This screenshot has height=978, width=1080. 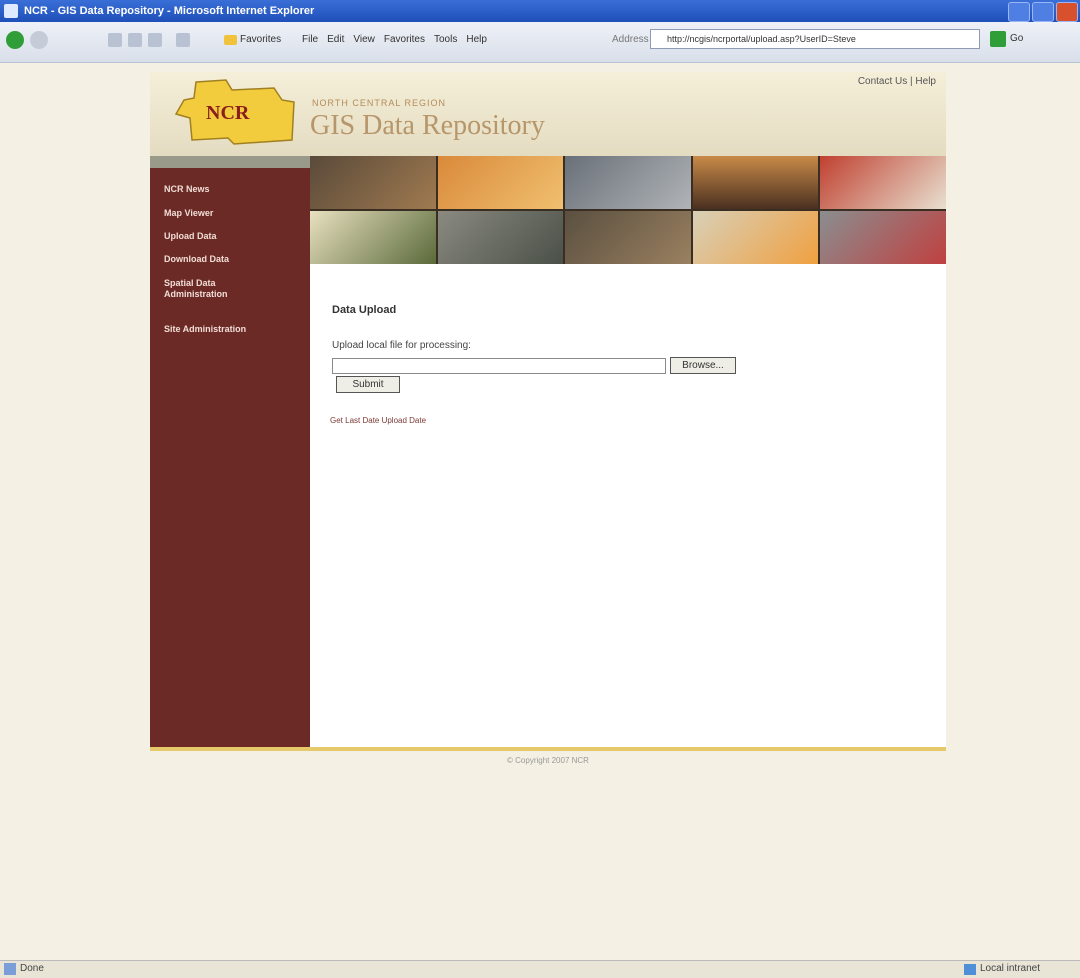 What do you see at coordinates (39, 40) in the screenshot?
I see `forward-icon` at bounding box center [39, 40].